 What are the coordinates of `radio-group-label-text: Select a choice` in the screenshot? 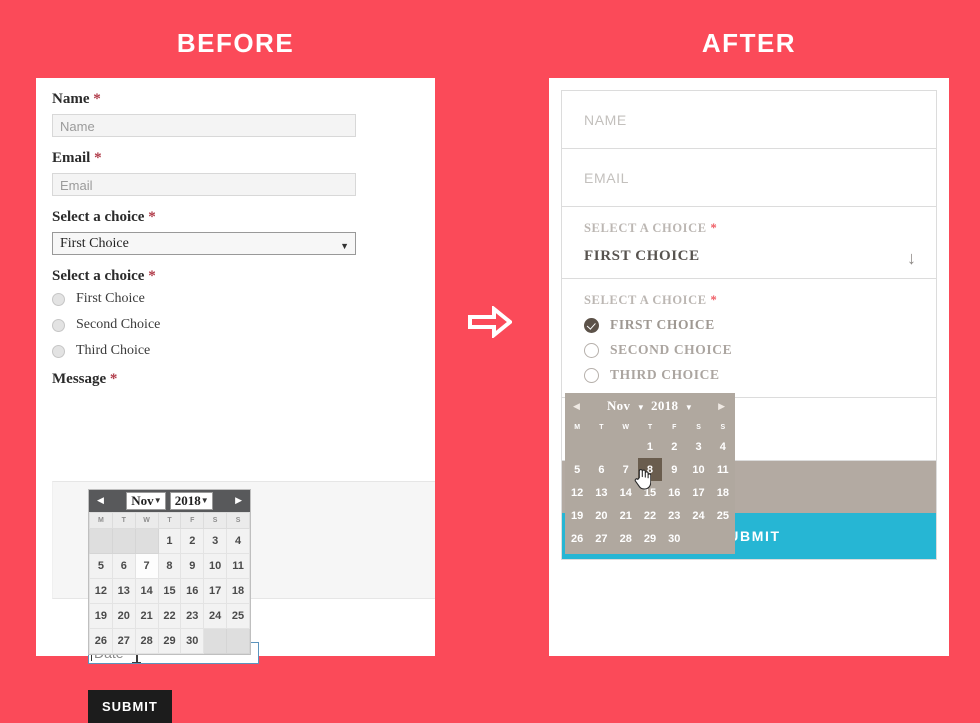 It's located at (98, 276).